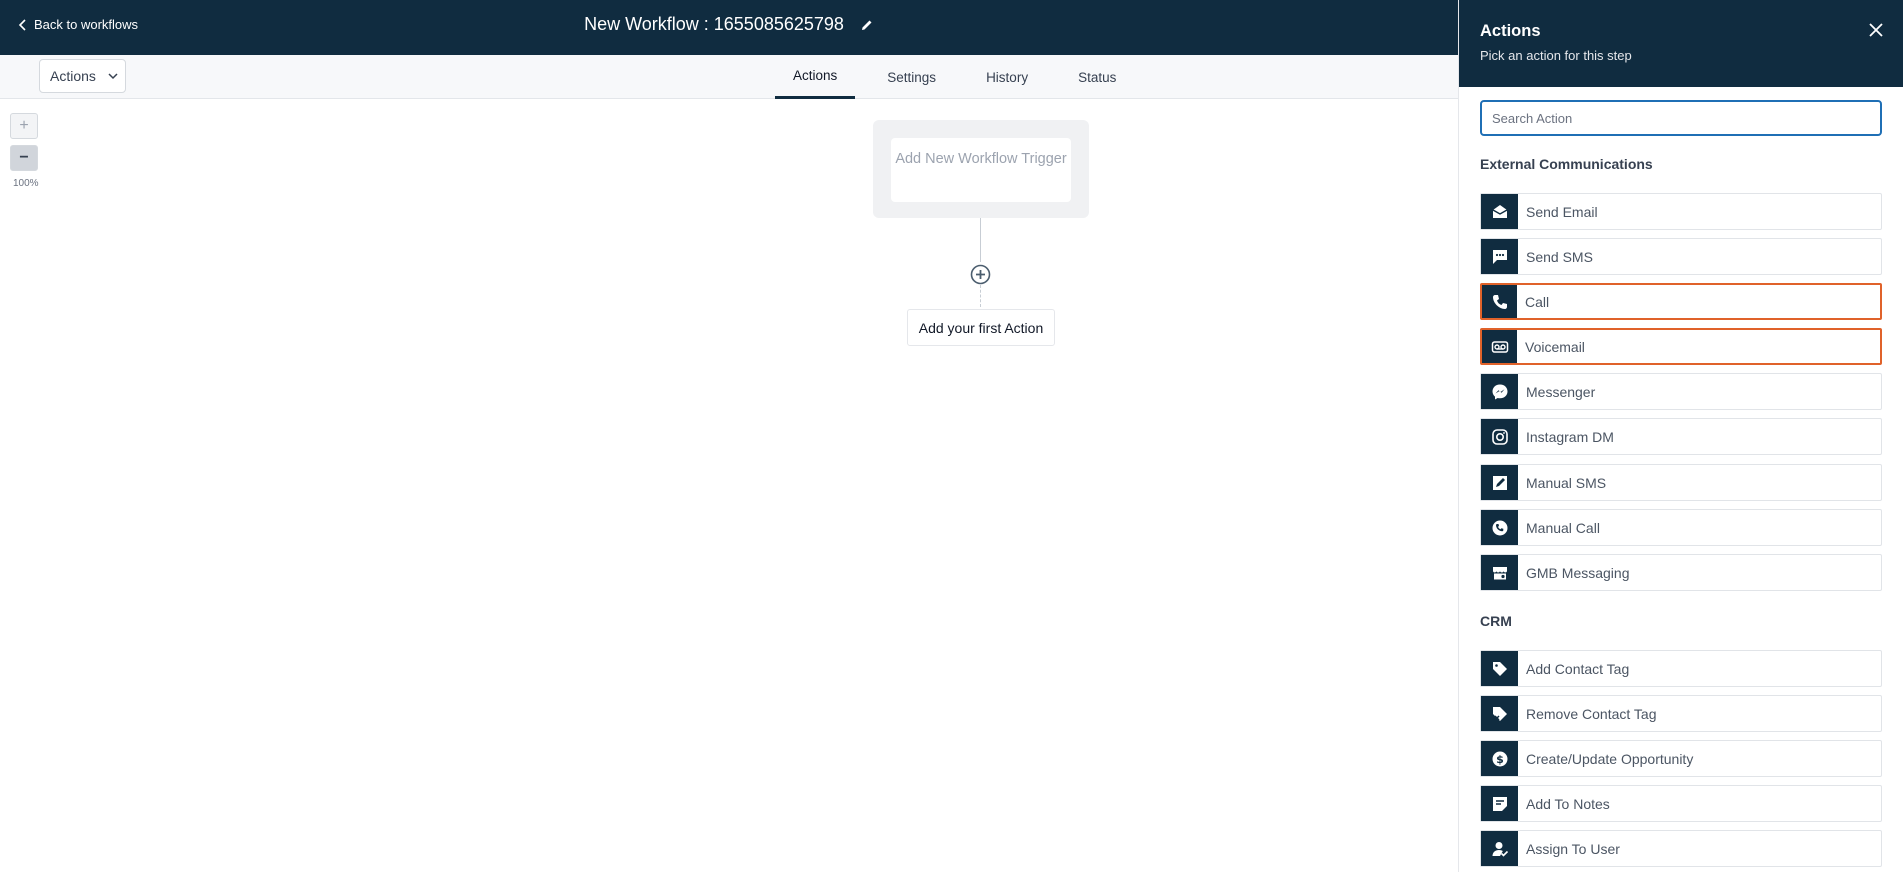 This screenshot has width=1903, height=872. I want to click on assign-user-icon, so click(1499, 848).